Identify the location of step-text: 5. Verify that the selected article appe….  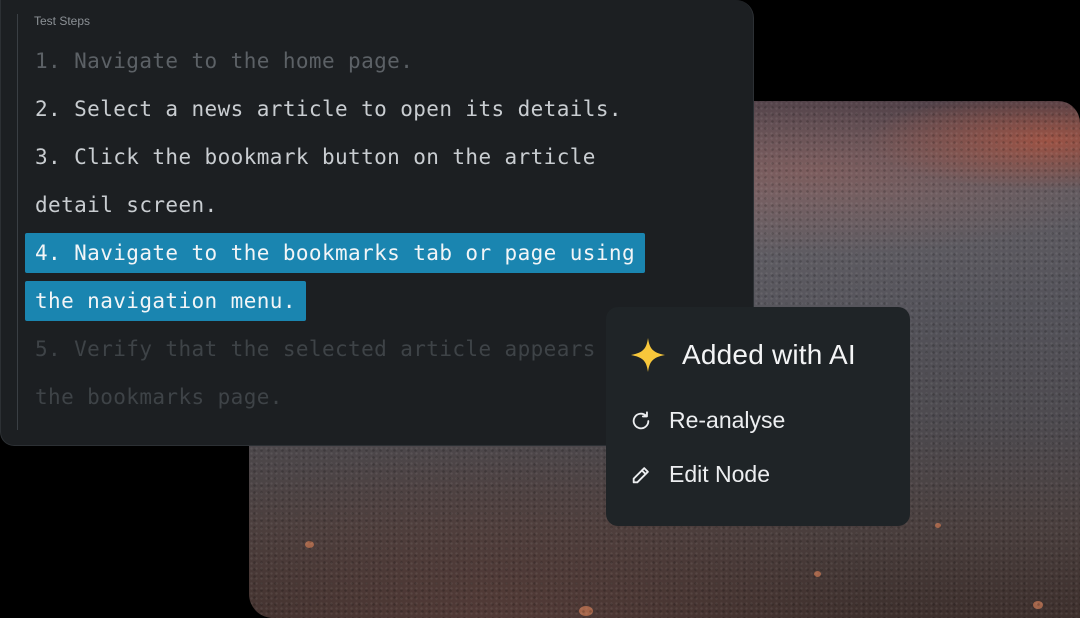
(335, 349).